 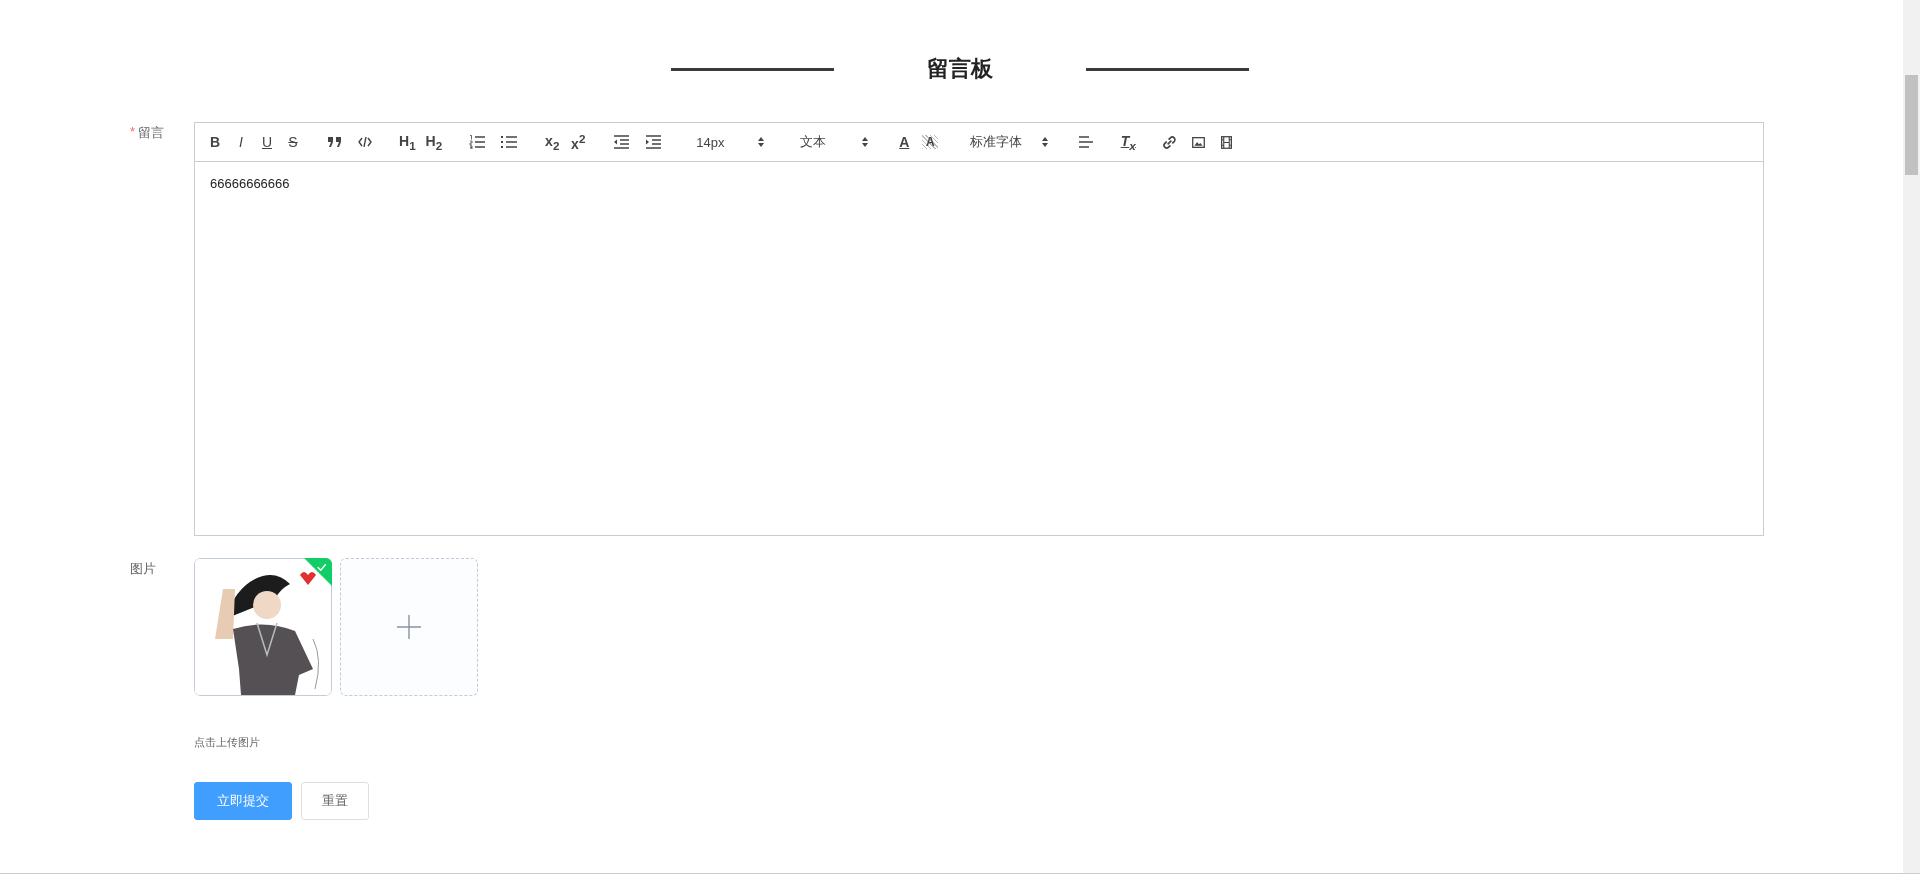 I want to click on script-button: x$^{2}$, so click(x=578, y=142).